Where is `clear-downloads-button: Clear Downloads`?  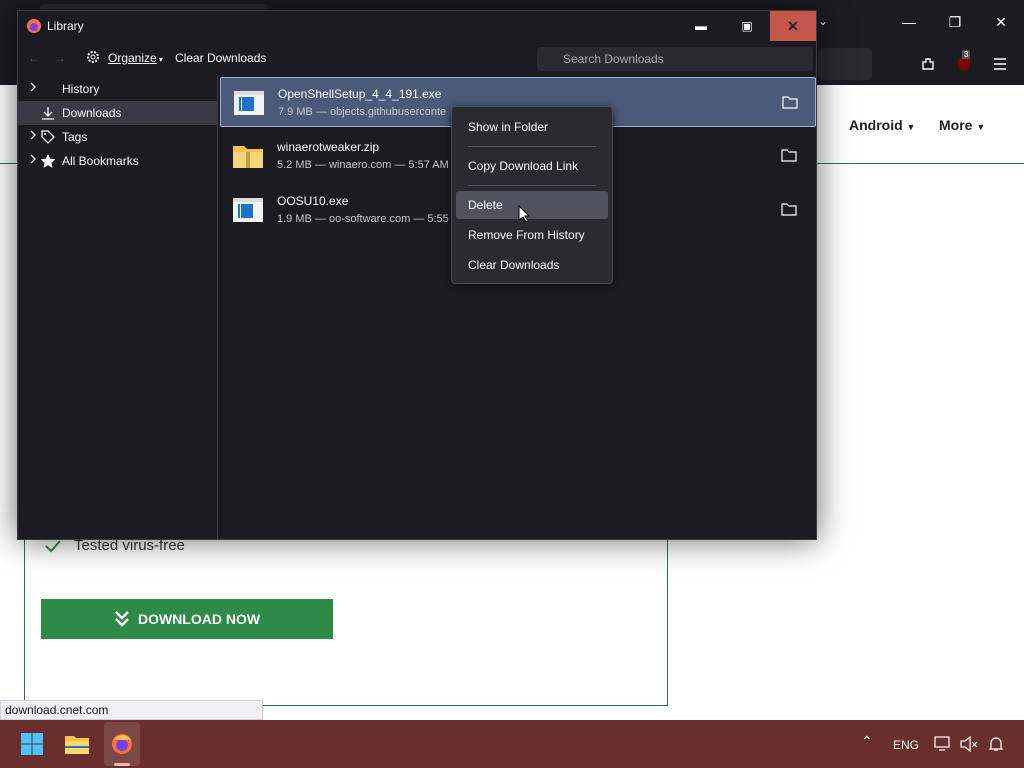 clear-downloads-button: Clear Downloads is located at coordinates (220, 58).